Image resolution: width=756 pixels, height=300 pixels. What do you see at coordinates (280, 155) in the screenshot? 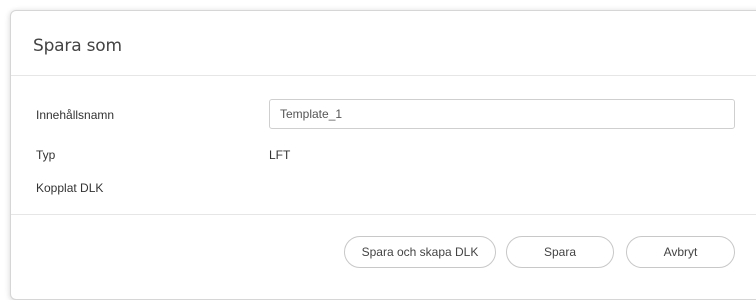
I see `type-value: LFT` at bounding box center [280, 155].